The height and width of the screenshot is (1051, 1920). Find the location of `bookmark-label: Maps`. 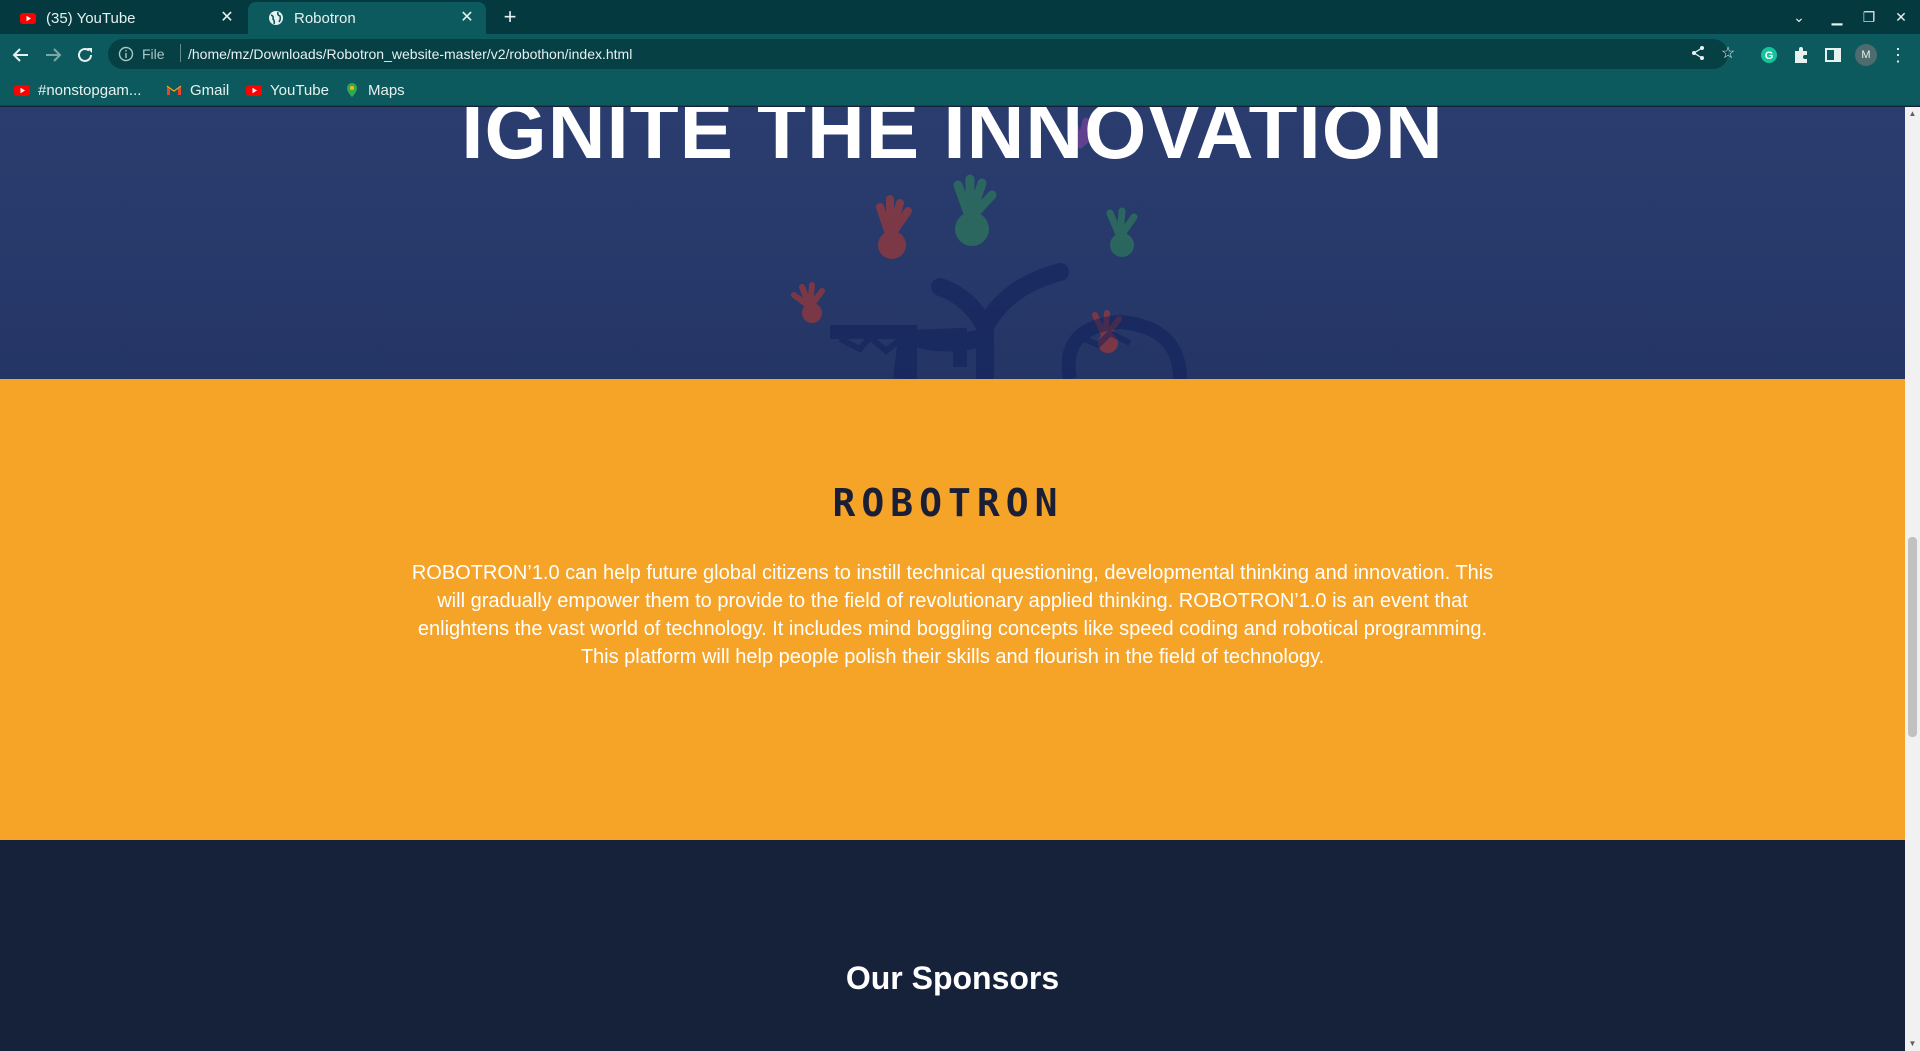

bookmark-label: Maps is located at coordinates (386, 90).